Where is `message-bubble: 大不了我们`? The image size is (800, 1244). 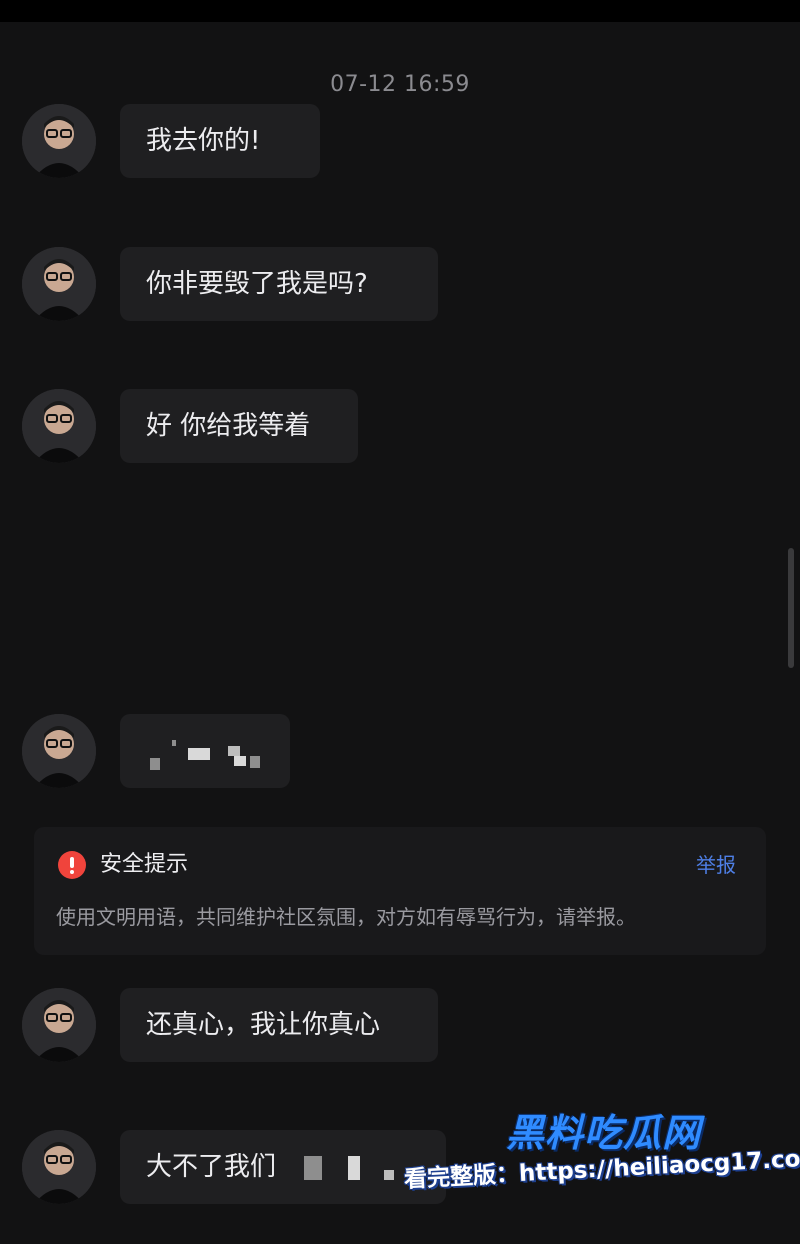 message-bubble: 大不了我们 is located at coordinates (283, 1167).